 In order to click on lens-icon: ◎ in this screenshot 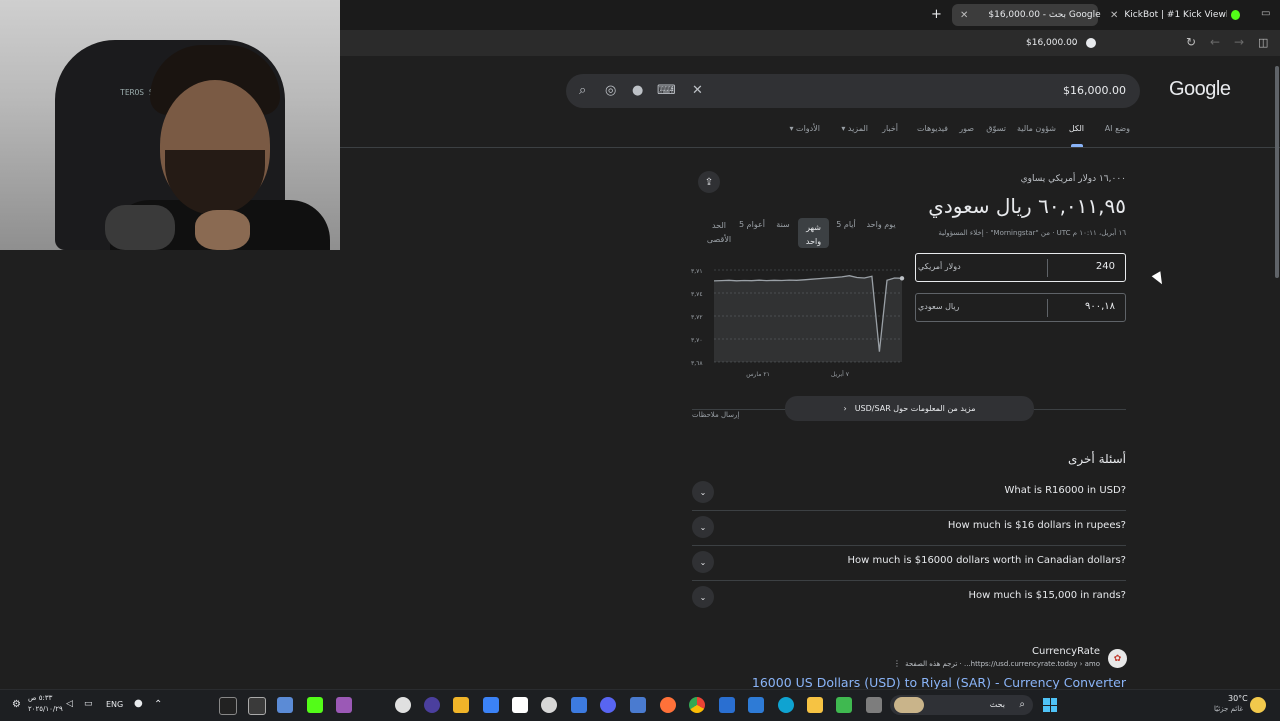, I will do `click(610, 90)`.